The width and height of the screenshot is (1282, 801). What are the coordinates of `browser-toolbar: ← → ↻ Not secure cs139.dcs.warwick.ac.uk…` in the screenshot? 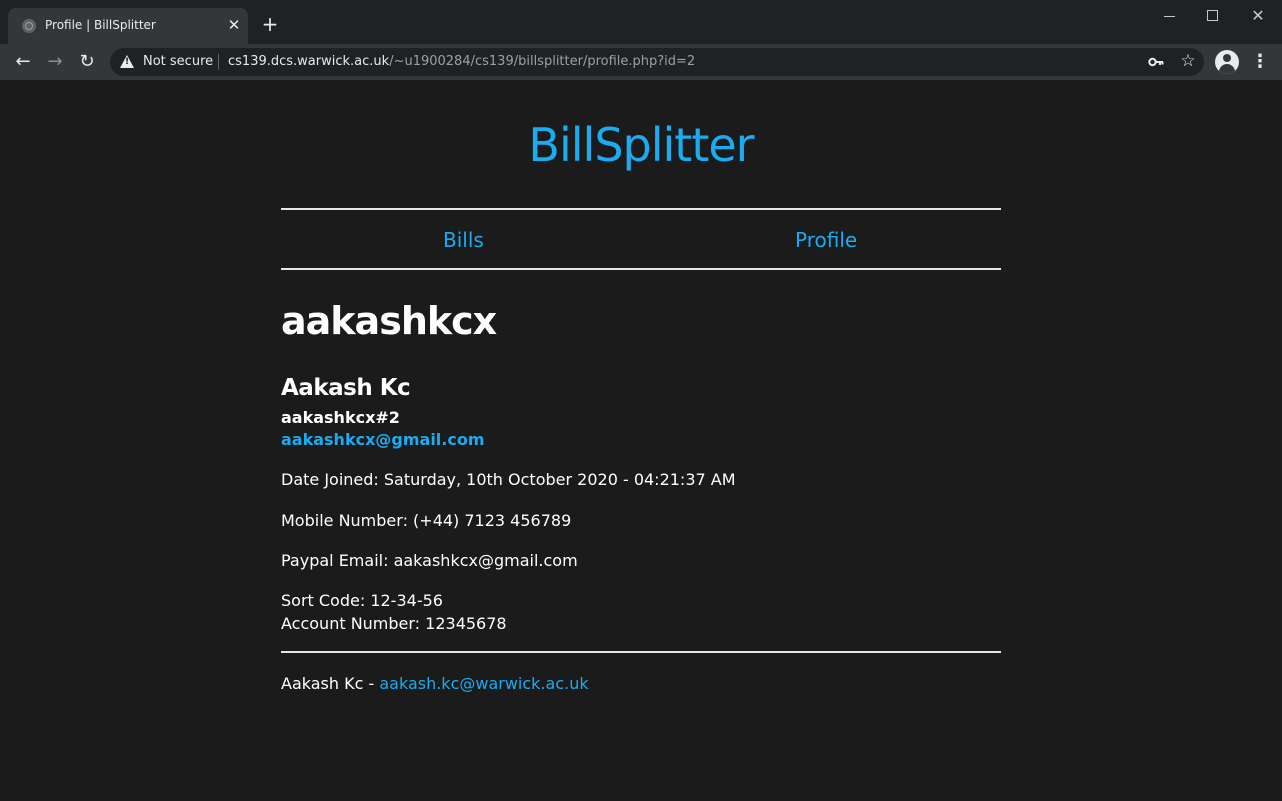 It's located at (641, 62).